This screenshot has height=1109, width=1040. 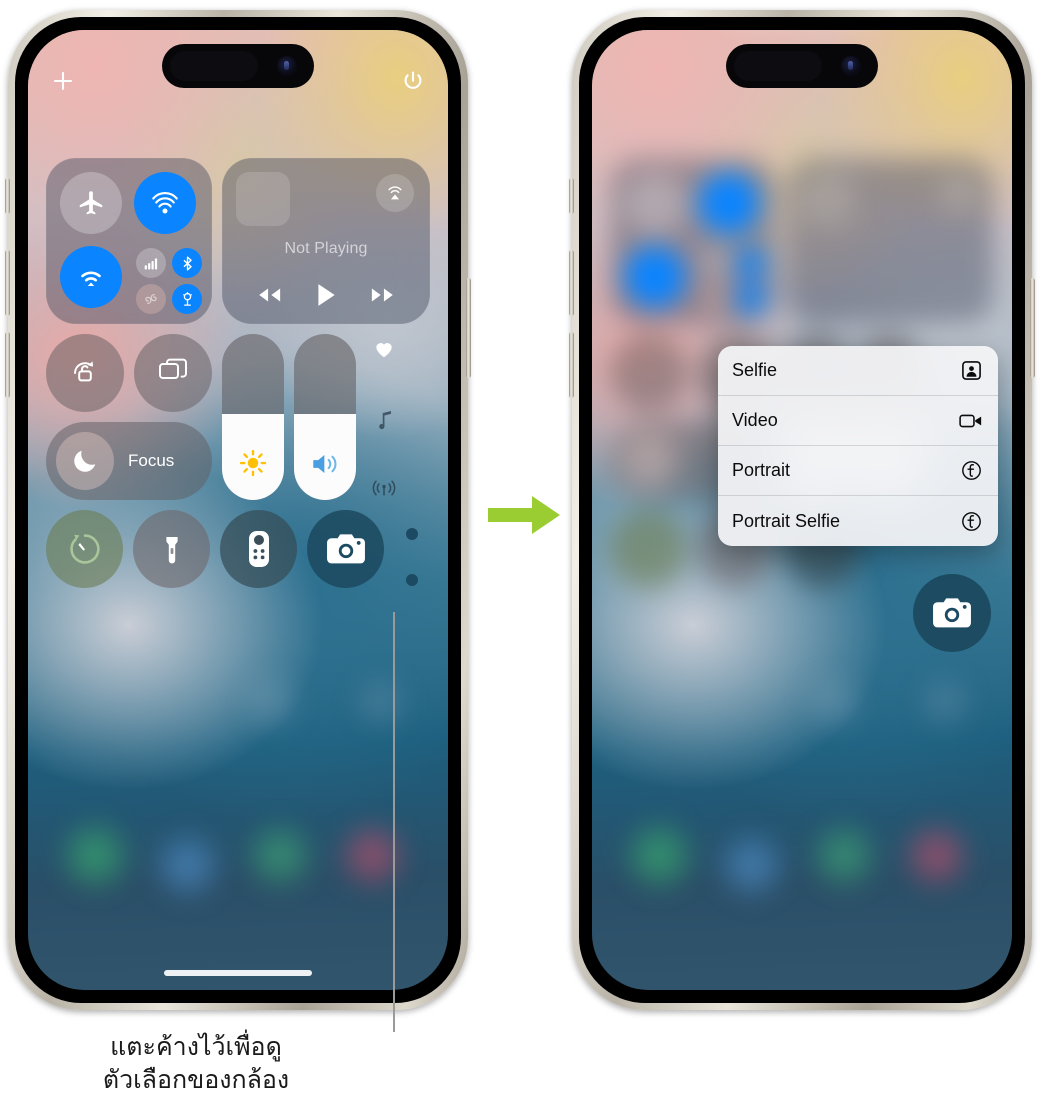 What do you see at coordinates (715, 299) in the screenshot?
I see `airdrop-small-blurred` at bounding box center [715, 299].